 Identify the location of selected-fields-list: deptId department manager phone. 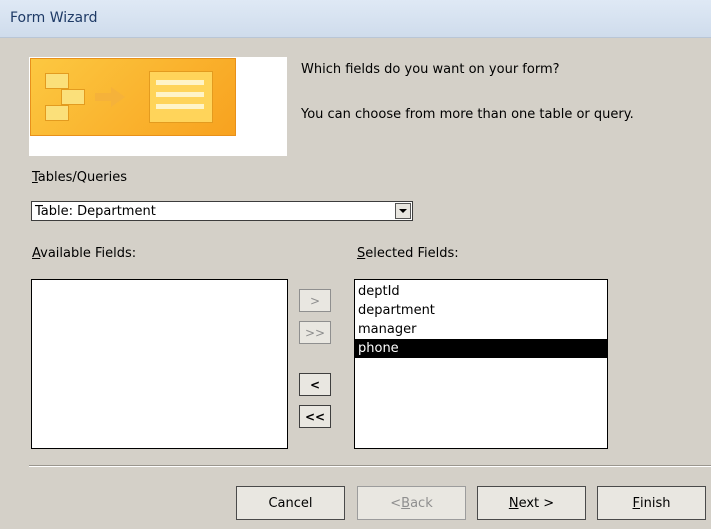
(481, 364).